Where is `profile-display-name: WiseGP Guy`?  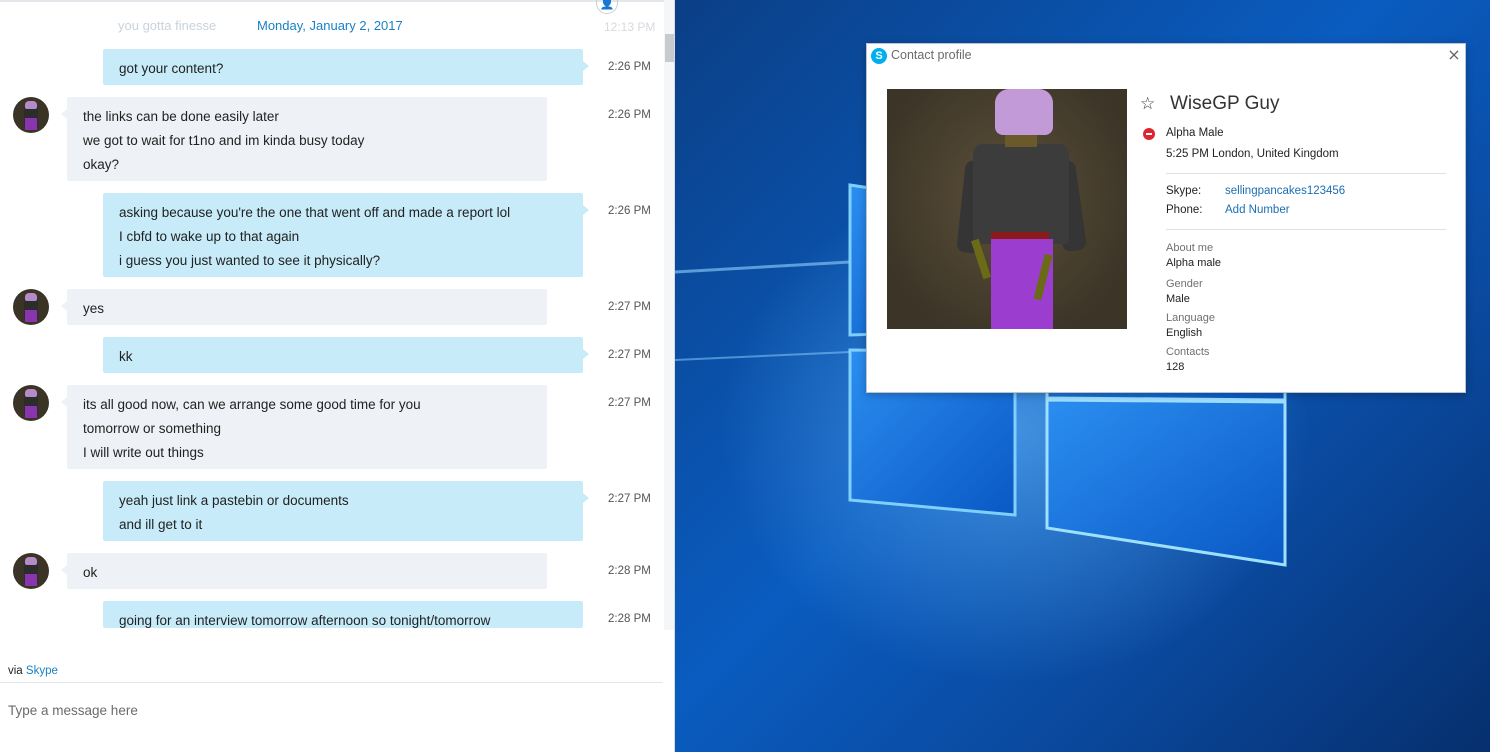 profile-display-name: WiseGP Guy is located at coordinates (1225, 103).